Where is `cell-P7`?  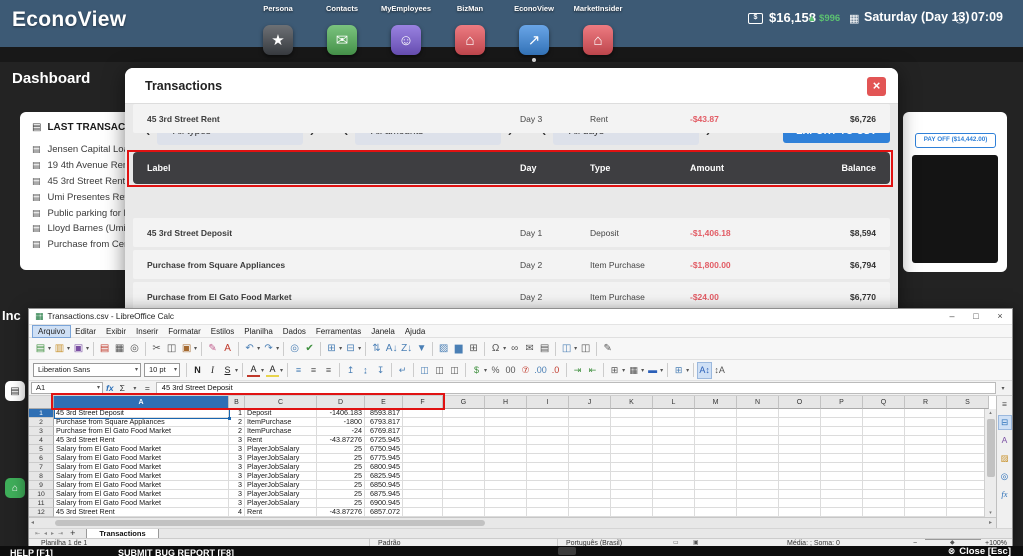 cell-P7 is located at coordinates (842, 467).